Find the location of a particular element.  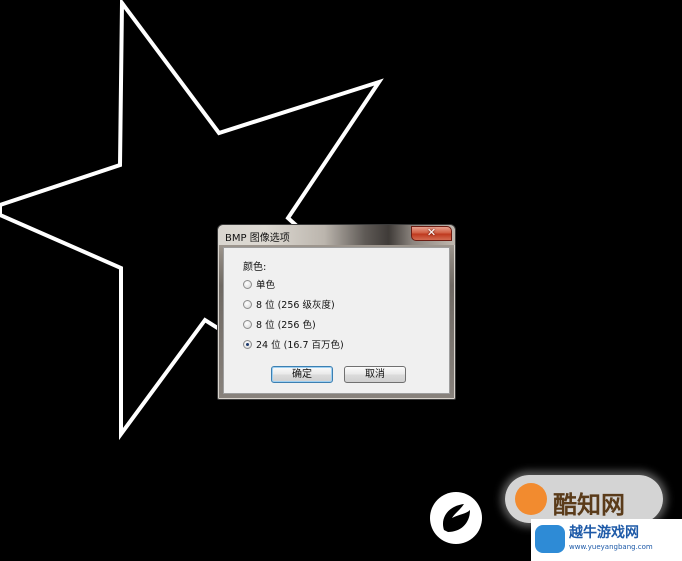

close-icon: ✕ is located at coordinates (431, 232).